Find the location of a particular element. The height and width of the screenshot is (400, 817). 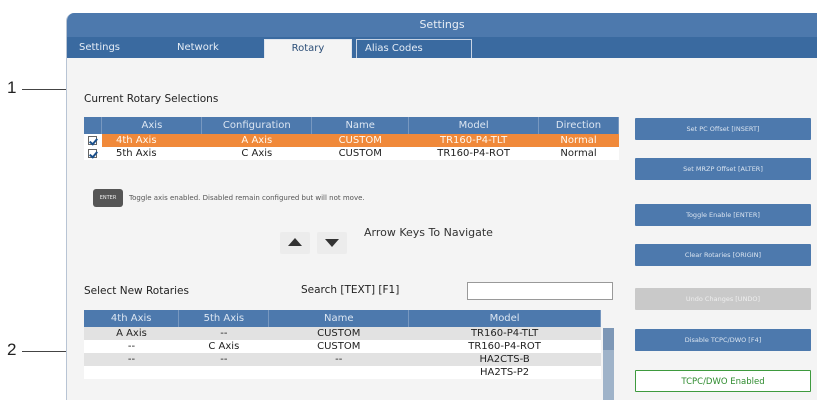

down-arrow-icon is located at coordinates (332, 243).